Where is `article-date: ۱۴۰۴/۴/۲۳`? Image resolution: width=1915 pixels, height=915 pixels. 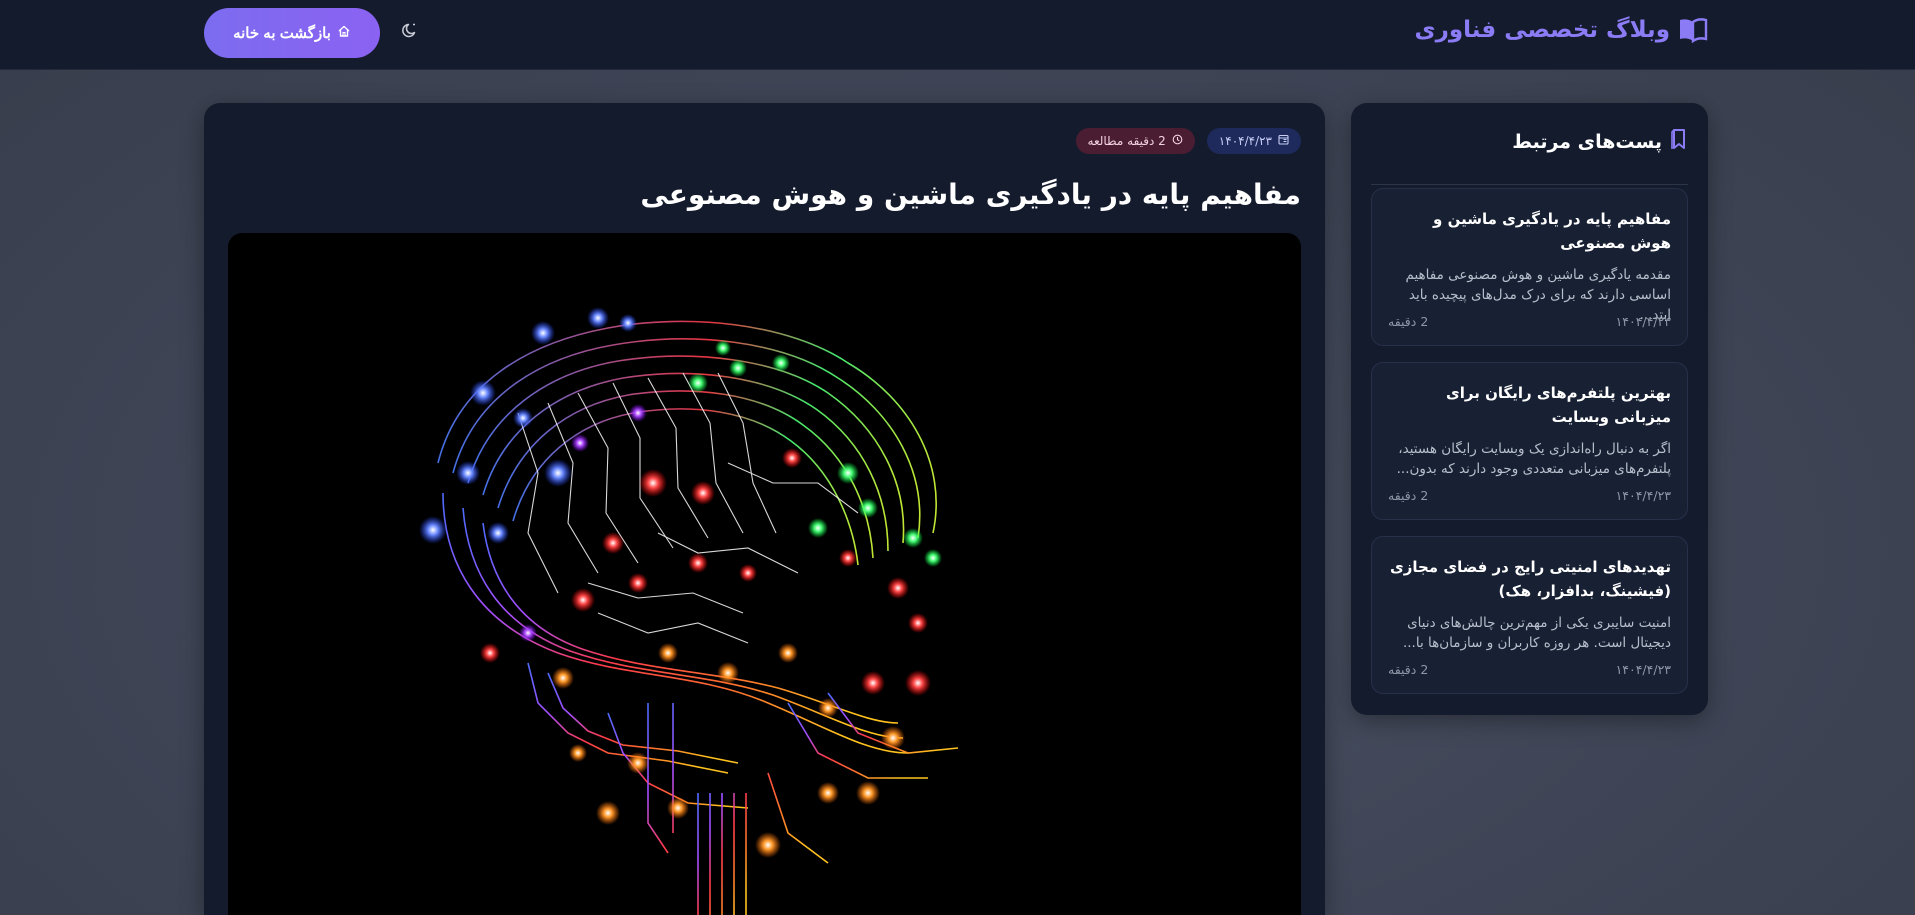 article-date: ۱۴۰۴/۴/۲۳ is located at coordinates (1245, 141).